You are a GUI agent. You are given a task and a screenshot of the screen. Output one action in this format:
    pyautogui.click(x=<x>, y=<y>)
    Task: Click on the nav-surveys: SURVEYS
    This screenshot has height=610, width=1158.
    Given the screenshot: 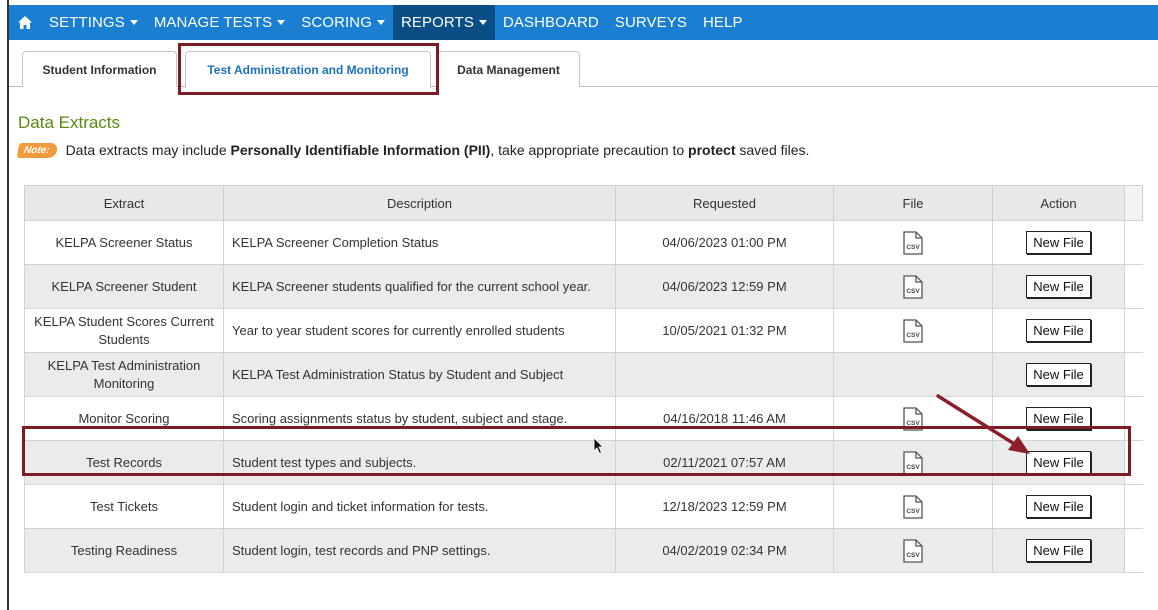 What is the action you would take?
    pyautogui.click(x=651, y=22)
    